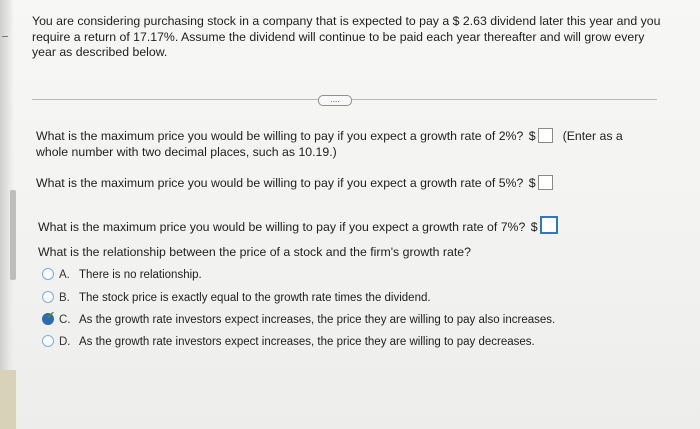 The width and height of the screenshot is (700, 429). Describe the element at coordinates (65, 320) in the screenshot. I see `option-letter: C.` at that location.